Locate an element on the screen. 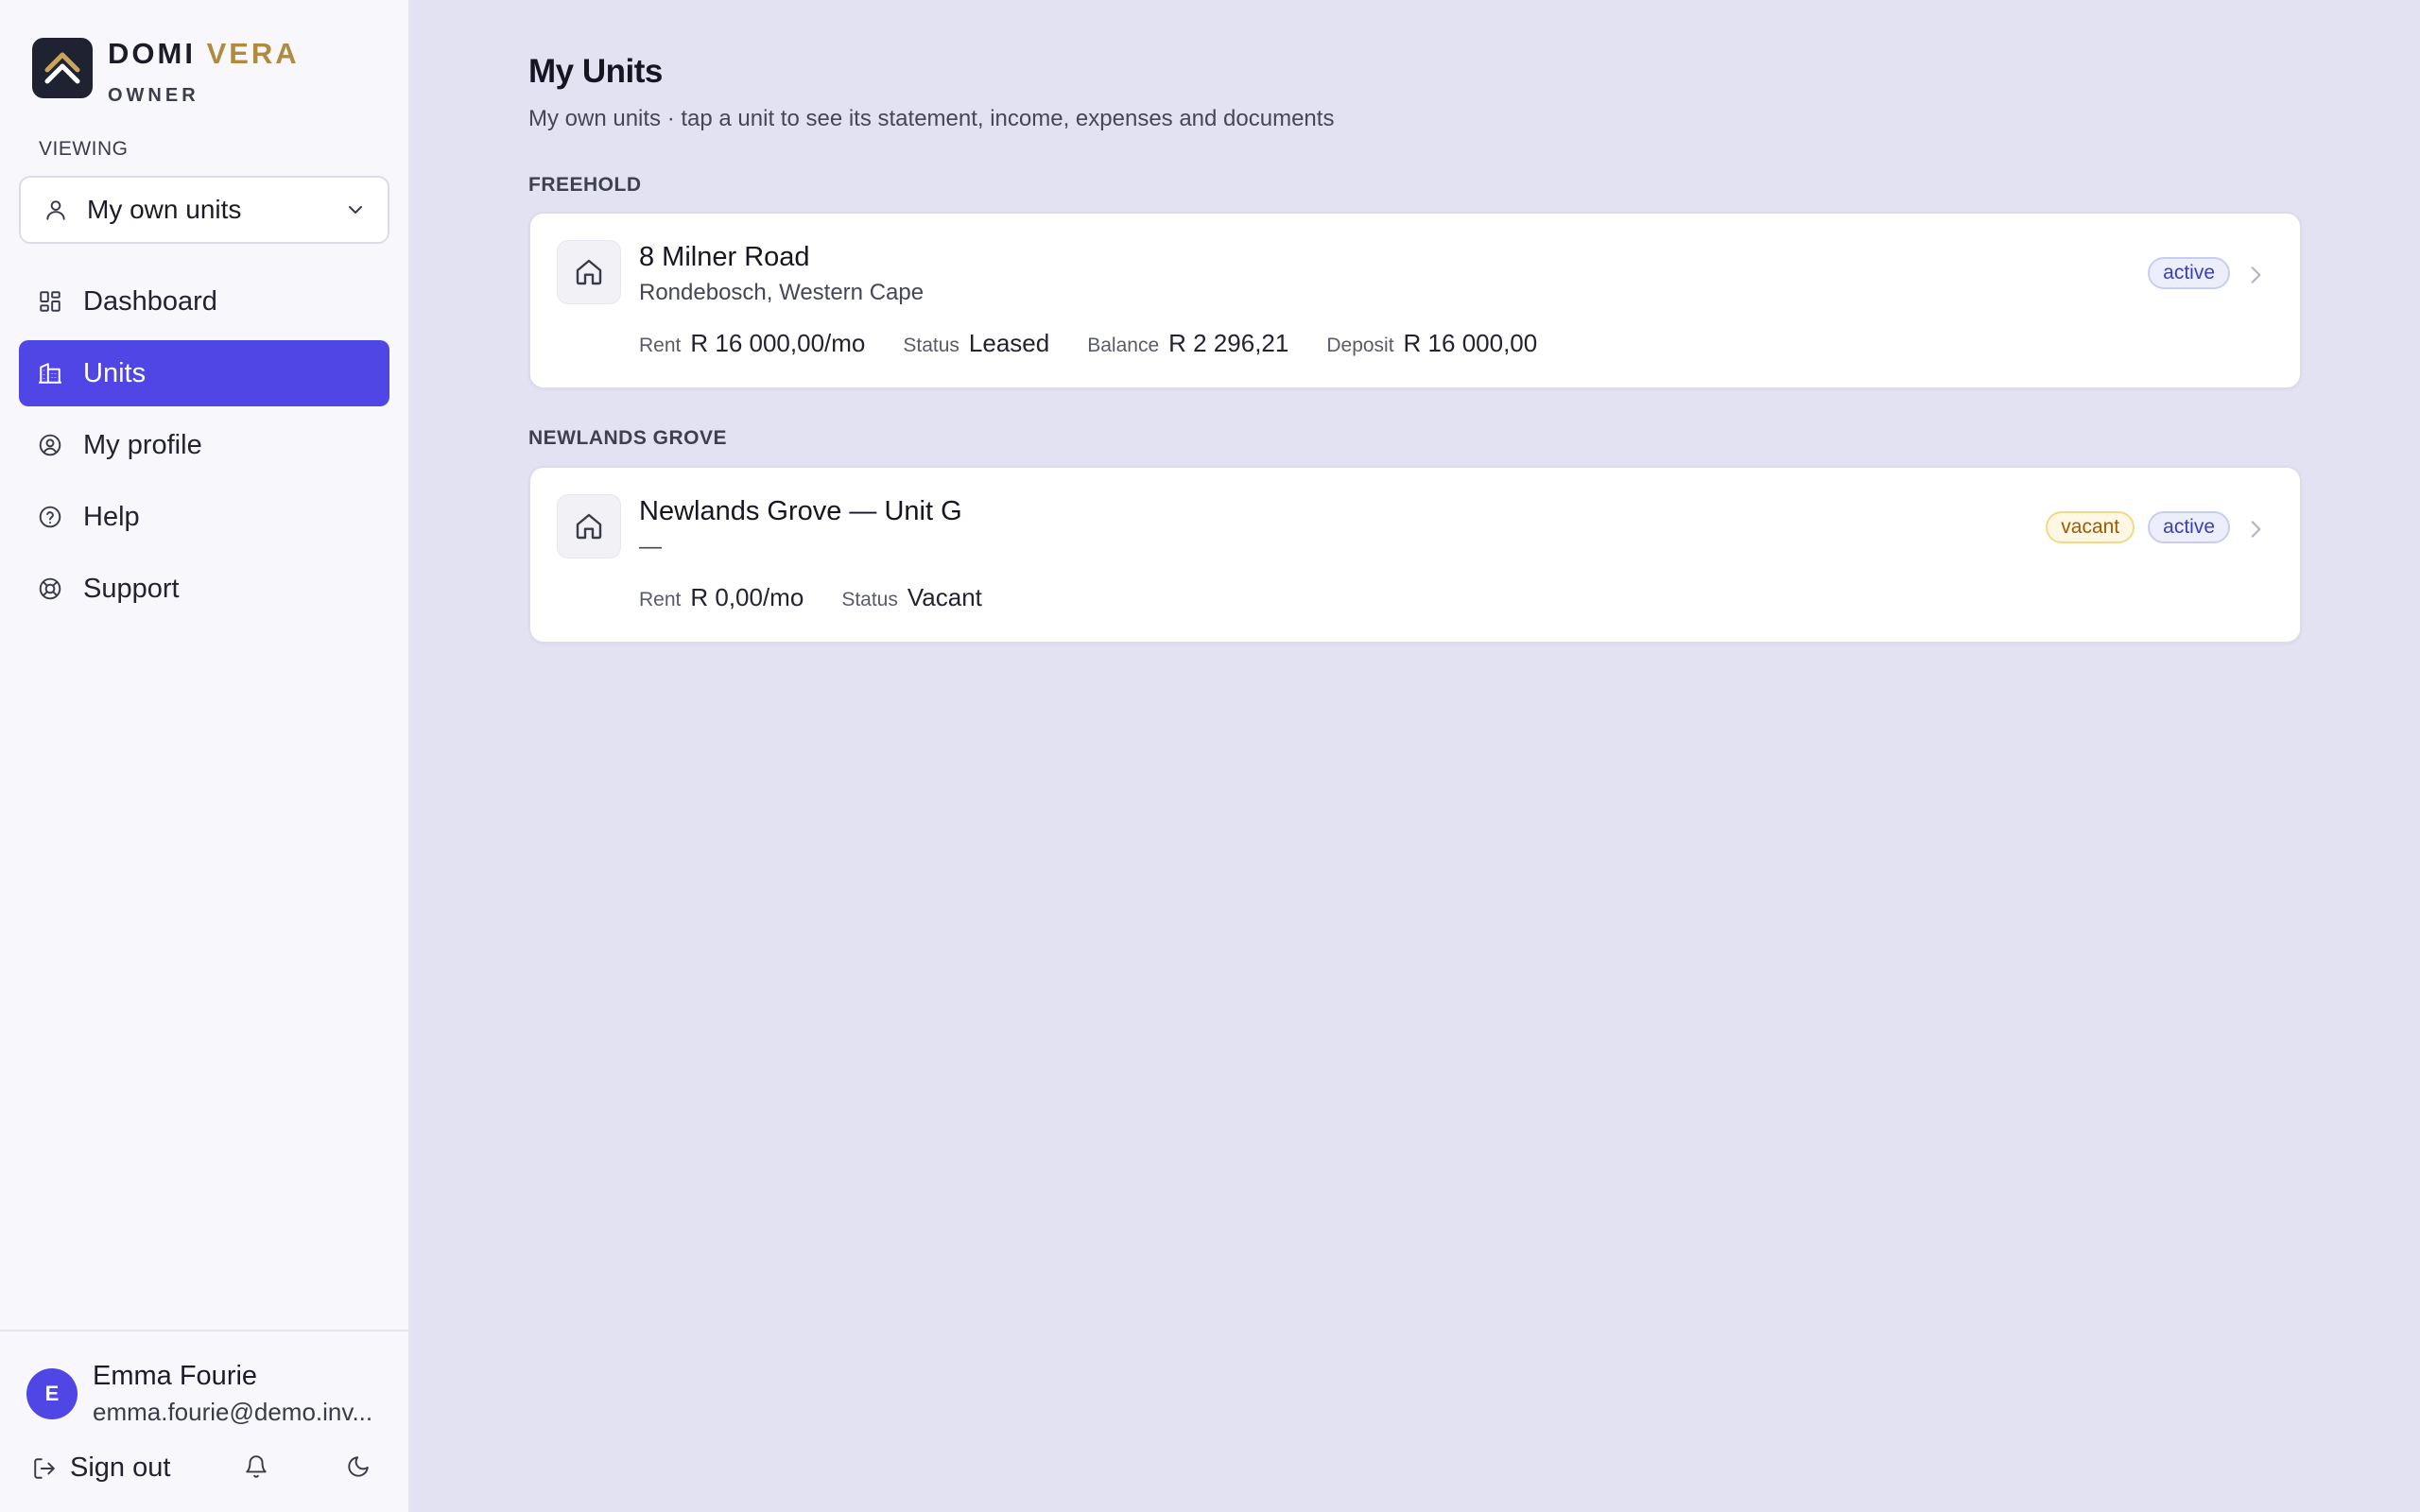  sidebar-nav: Dashboard Units My profile Help Support is located at coordinates (204, 447).